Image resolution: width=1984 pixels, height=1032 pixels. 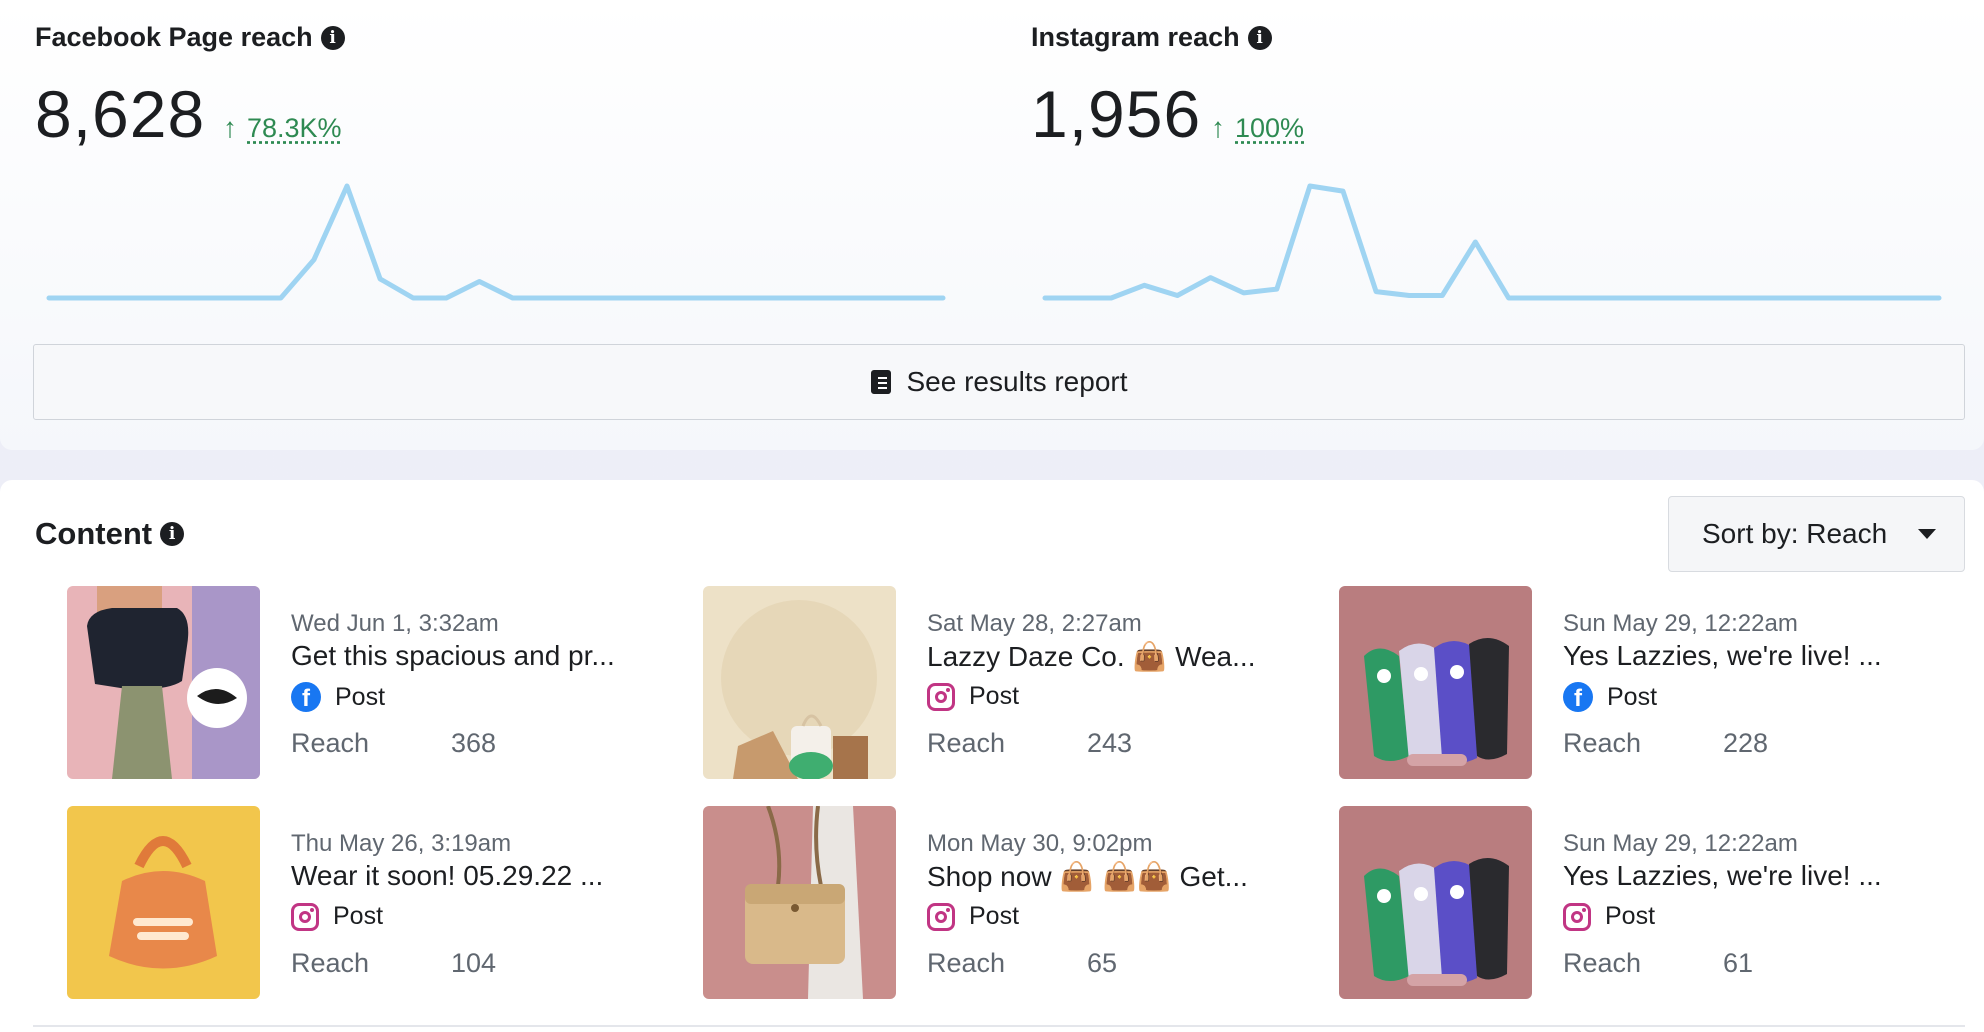 I want to click on facebook-reach-sparkline, so click(x=496, y=242).